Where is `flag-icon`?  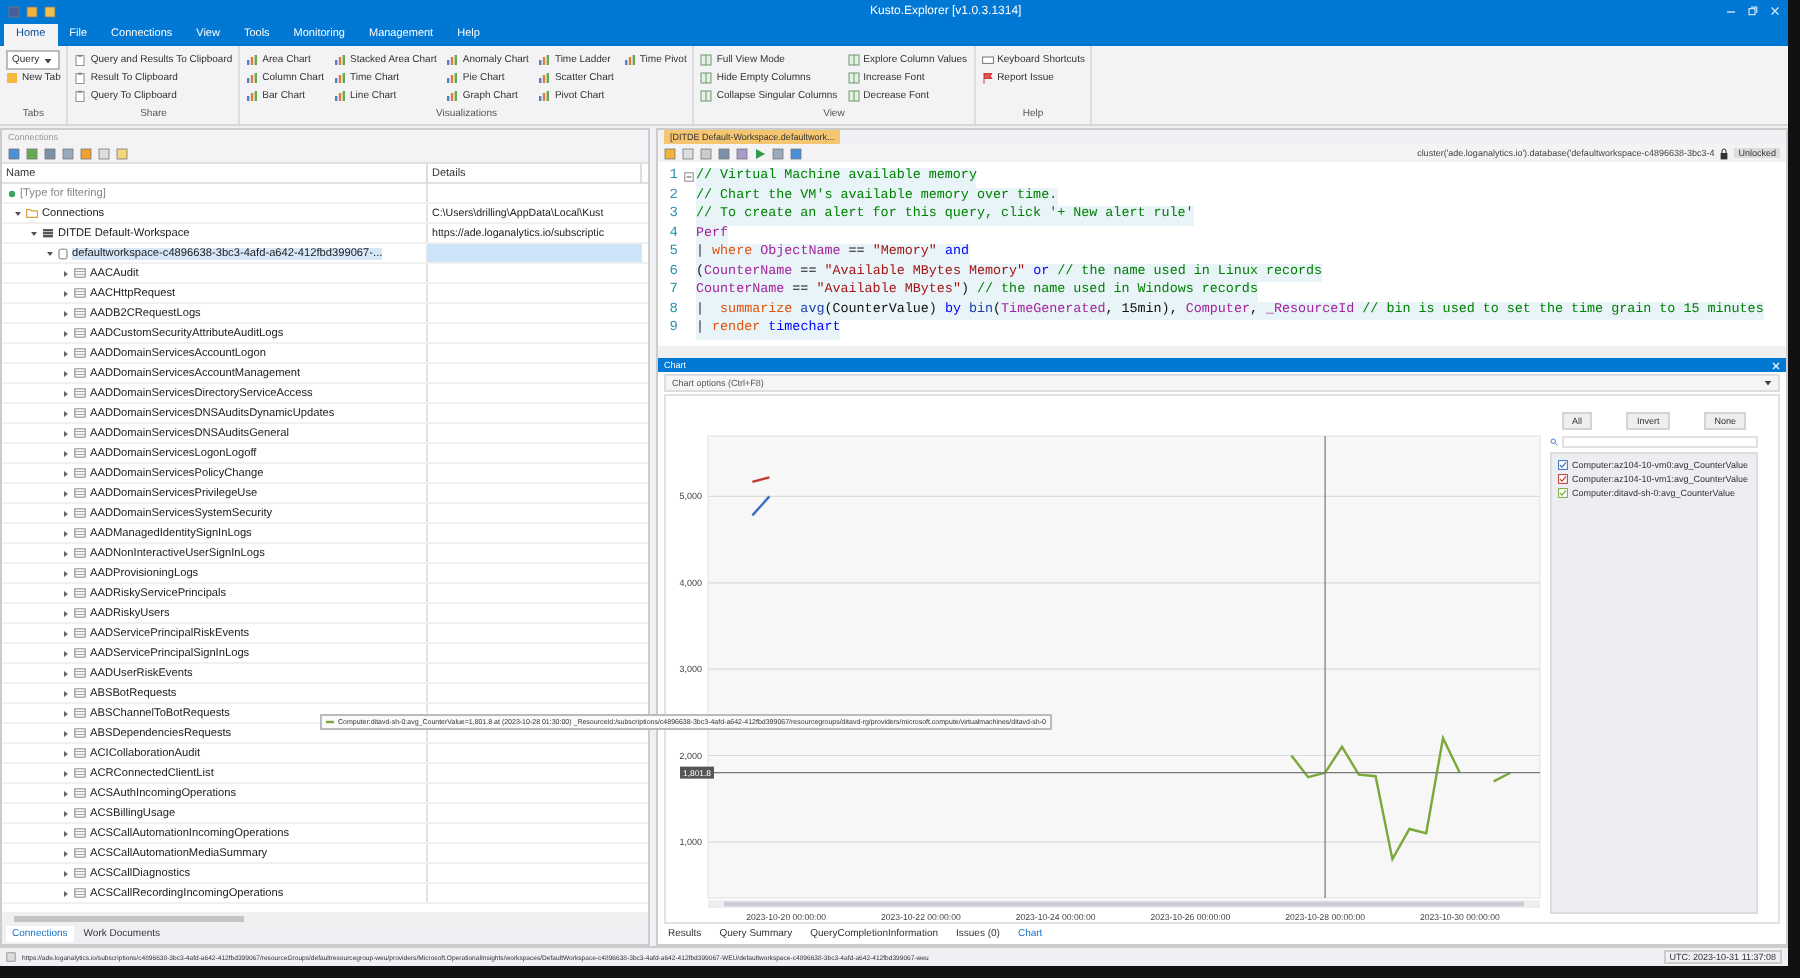
flag-icon is located at coordinates (987, 77).